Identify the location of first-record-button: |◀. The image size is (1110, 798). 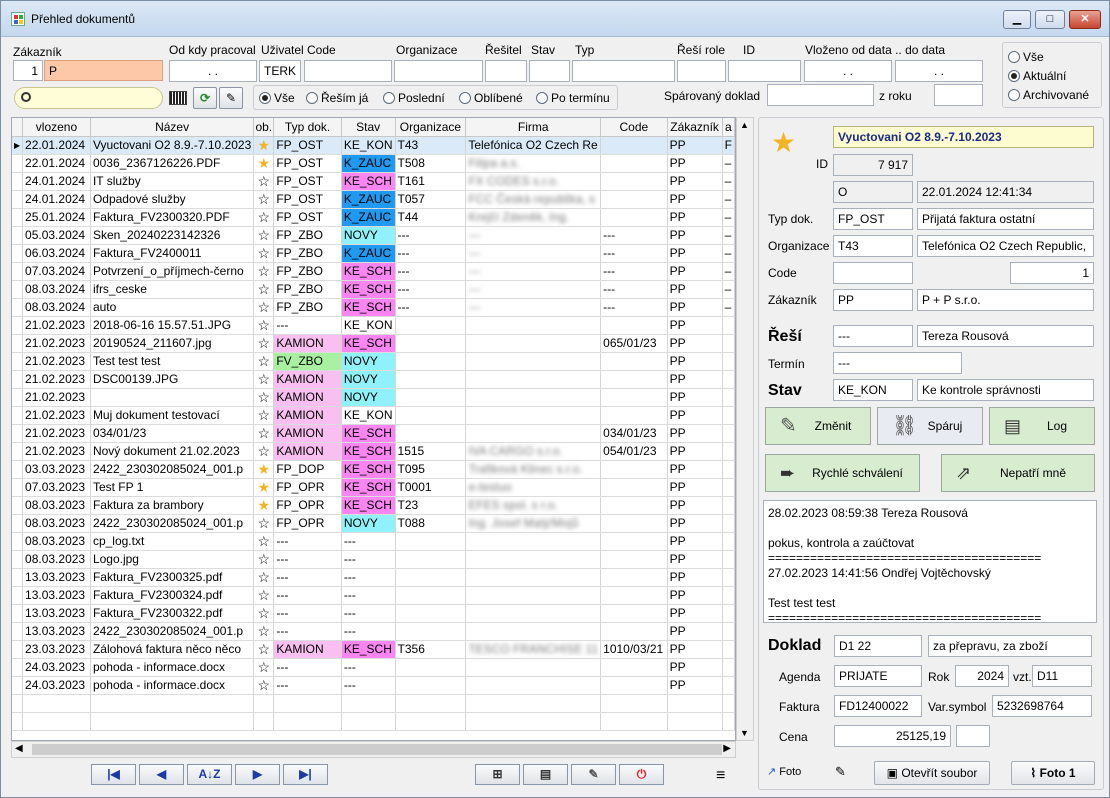
(113, 774).